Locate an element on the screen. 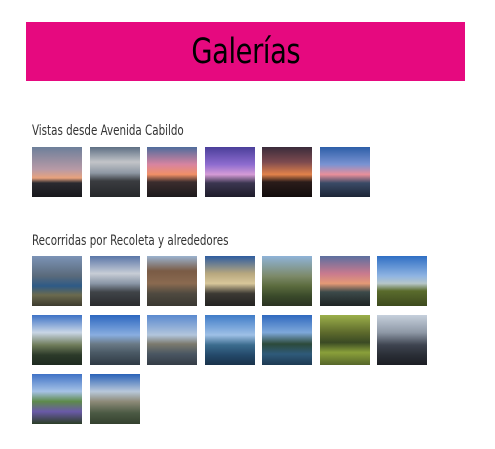 This screenshot has width=495, height=449. page-title: Galerías is located at coordinates (245, 51).